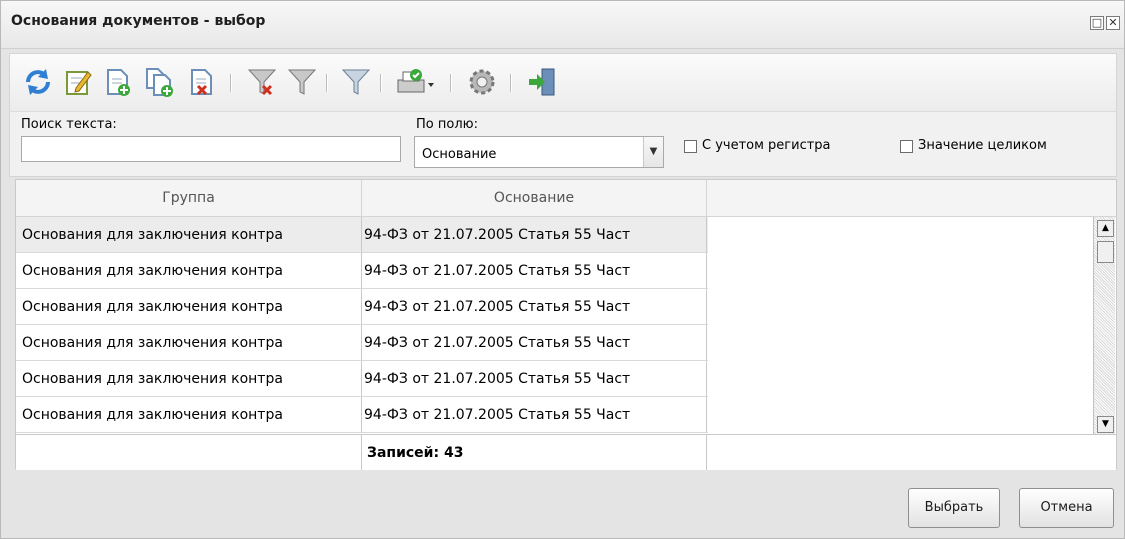 Image resolution: width=1125 pixels, height=539 pixels. What do you see at coordinates (1105, 424) in the screenshot?
I see `scroll-down-icon: ▼` at bounding box center [1105, 424].